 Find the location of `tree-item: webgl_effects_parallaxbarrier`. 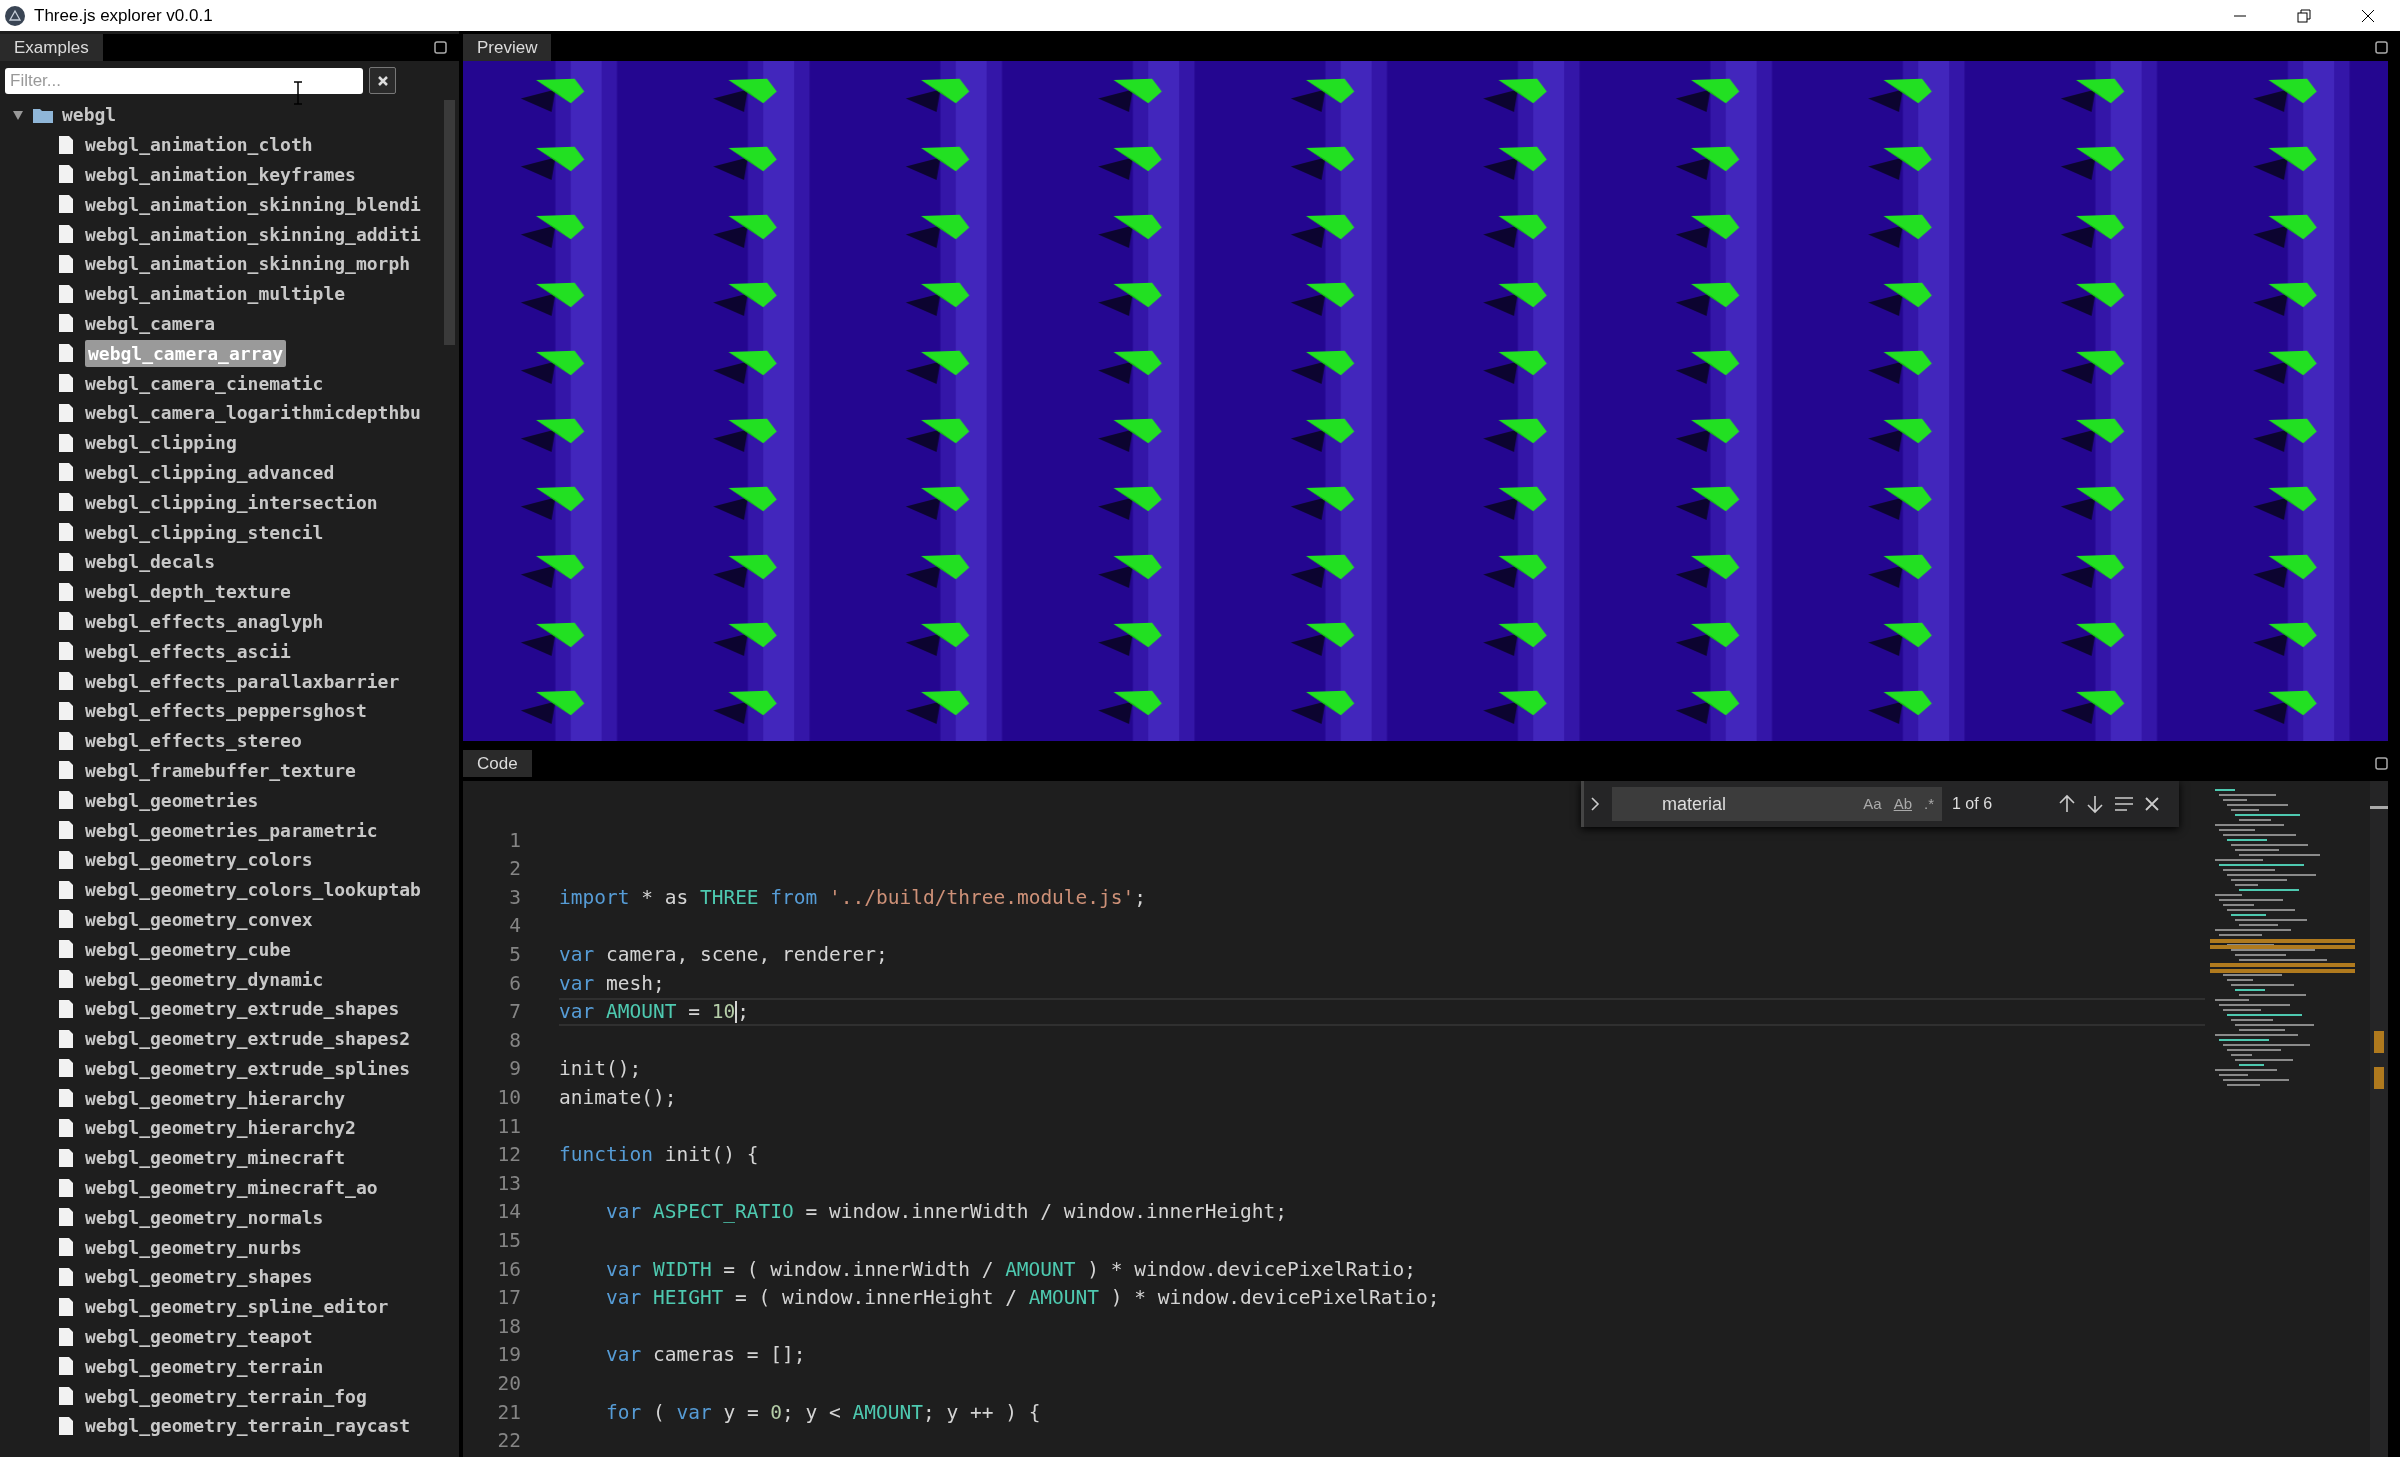

tree-item: webgl_effects_parallaxbarrier is located at coordinates (242, 681).